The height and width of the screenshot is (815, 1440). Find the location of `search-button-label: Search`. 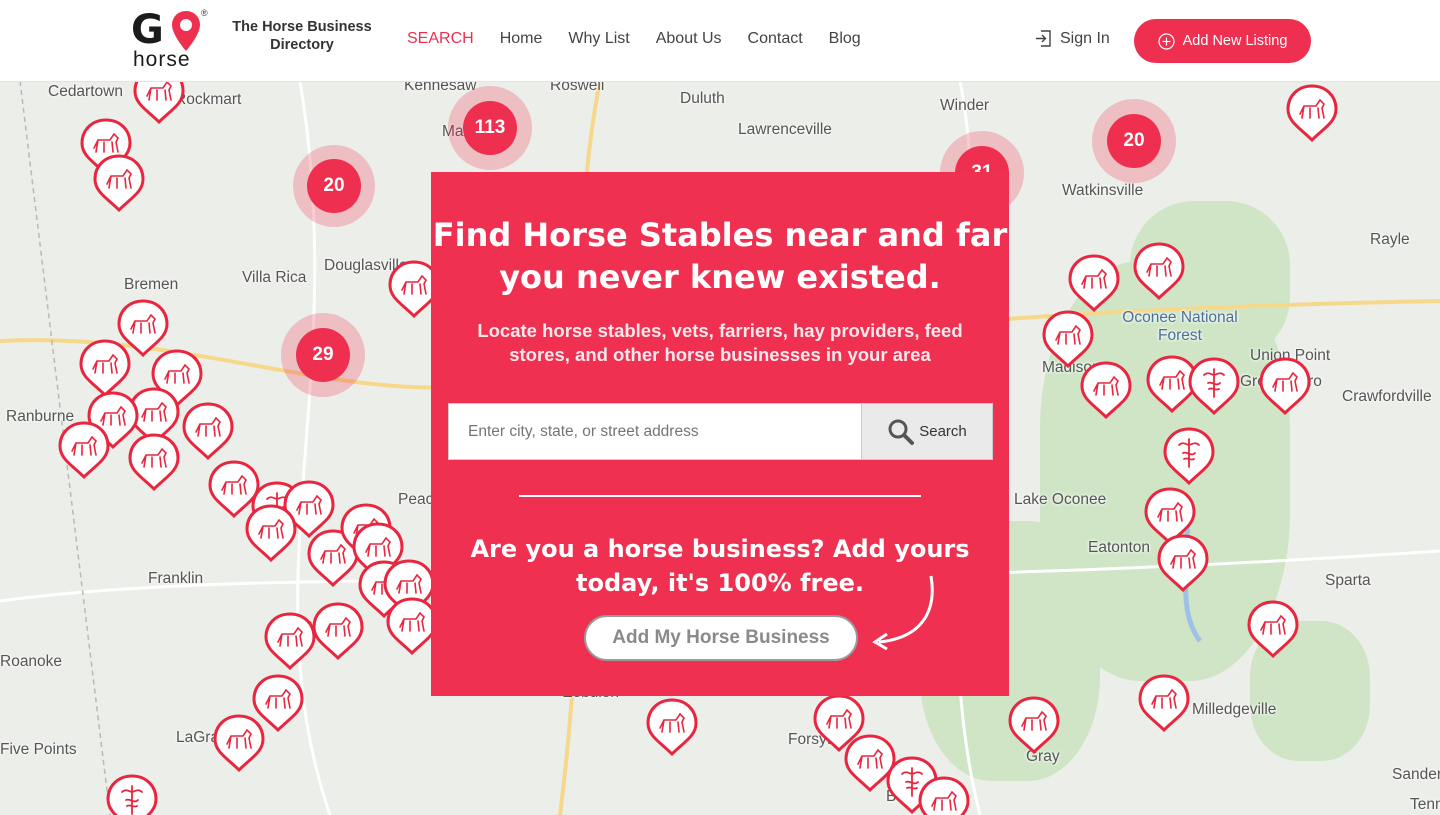

search-button-label: Search is located at coordinates (943, 431).